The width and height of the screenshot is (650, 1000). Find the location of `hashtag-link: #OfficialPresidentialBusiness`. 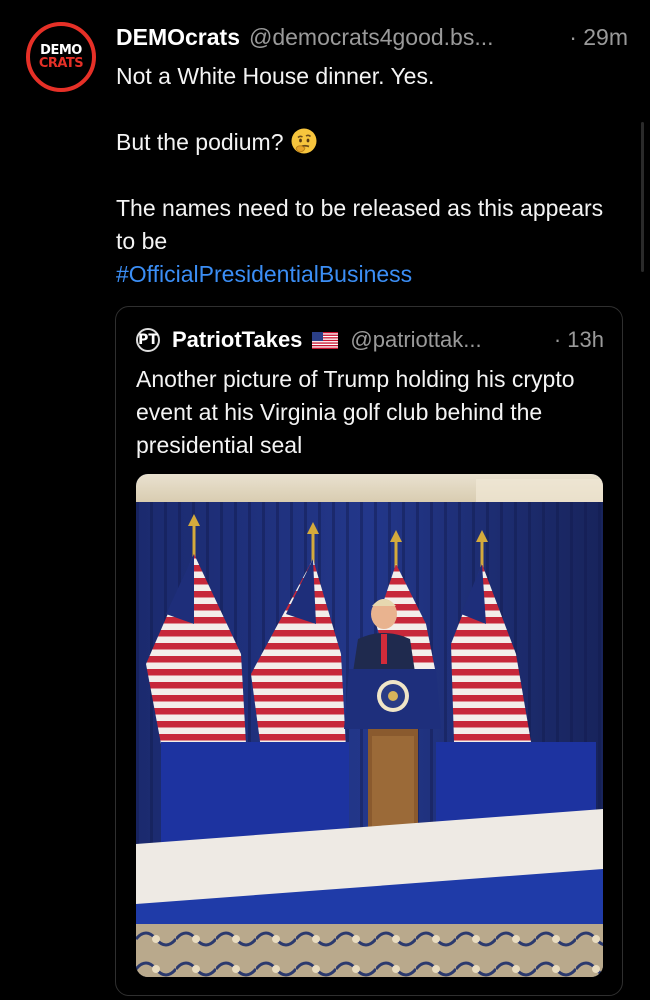

hashtag-link: #OfficialPresidentialBusiness is located at coordinates (264, 274).